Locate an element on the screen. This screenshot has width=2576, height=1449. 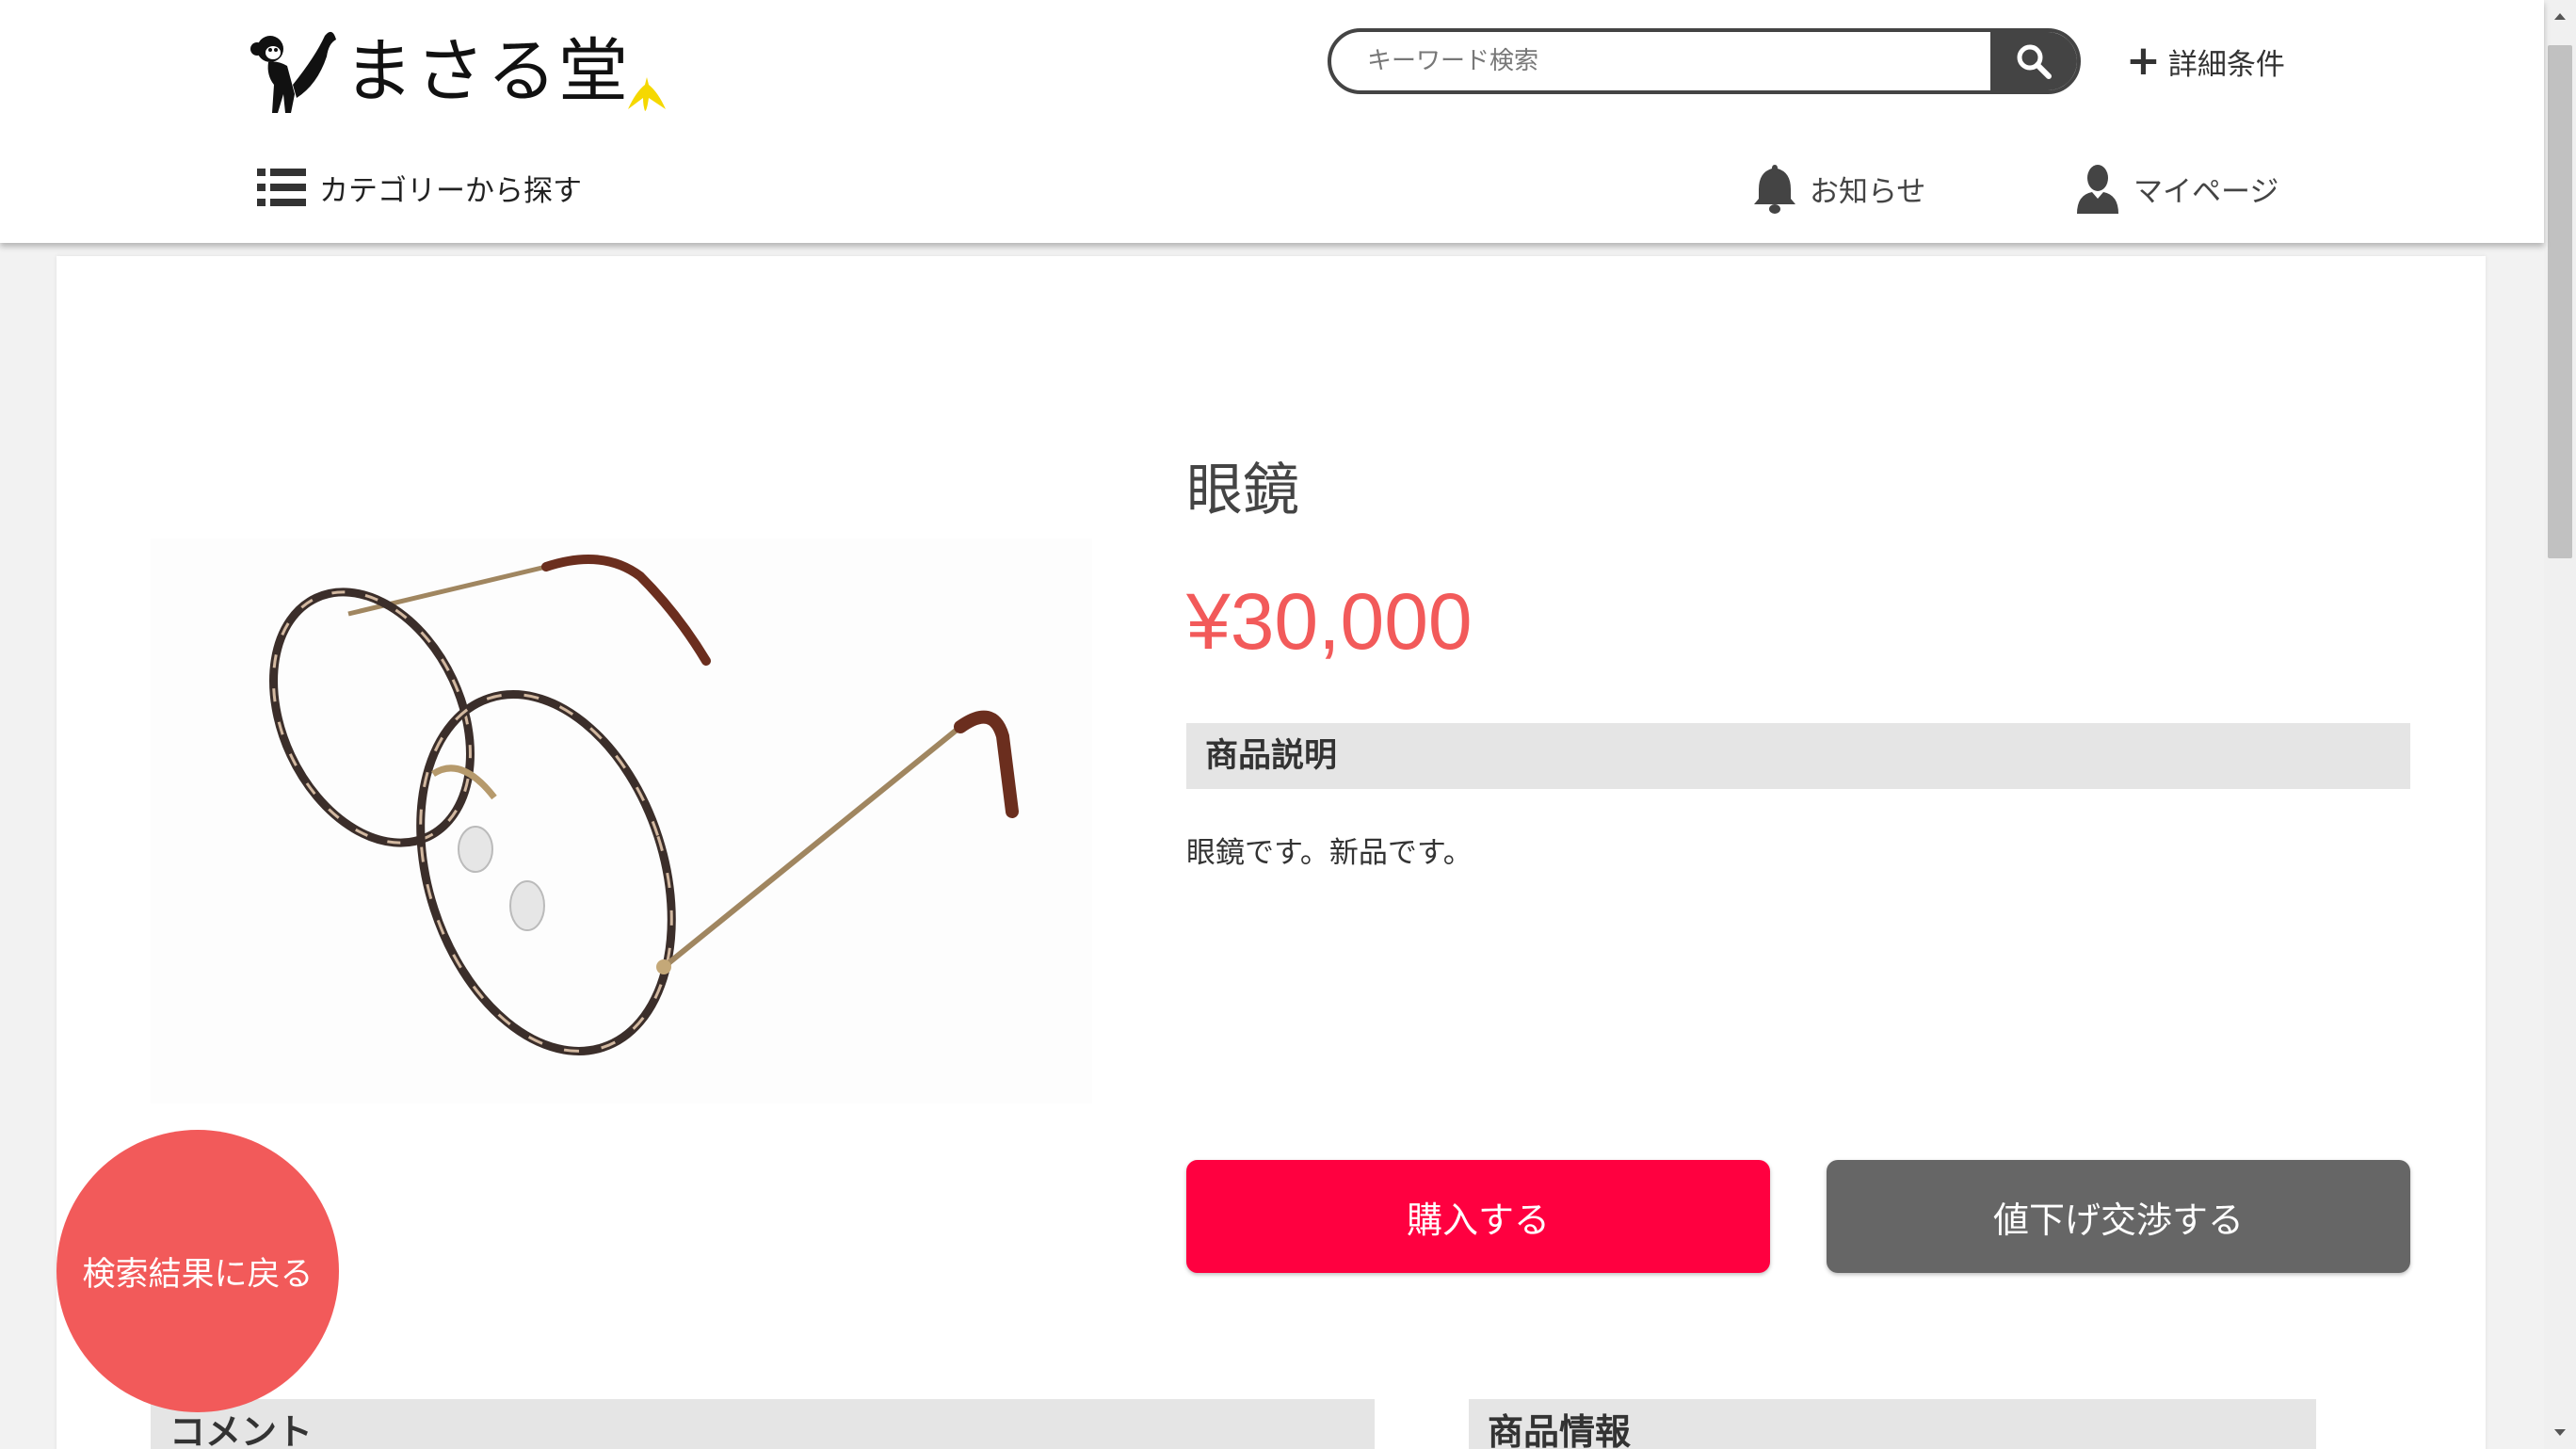
vertical-scrollbar is located at coordinates (2560, 724).